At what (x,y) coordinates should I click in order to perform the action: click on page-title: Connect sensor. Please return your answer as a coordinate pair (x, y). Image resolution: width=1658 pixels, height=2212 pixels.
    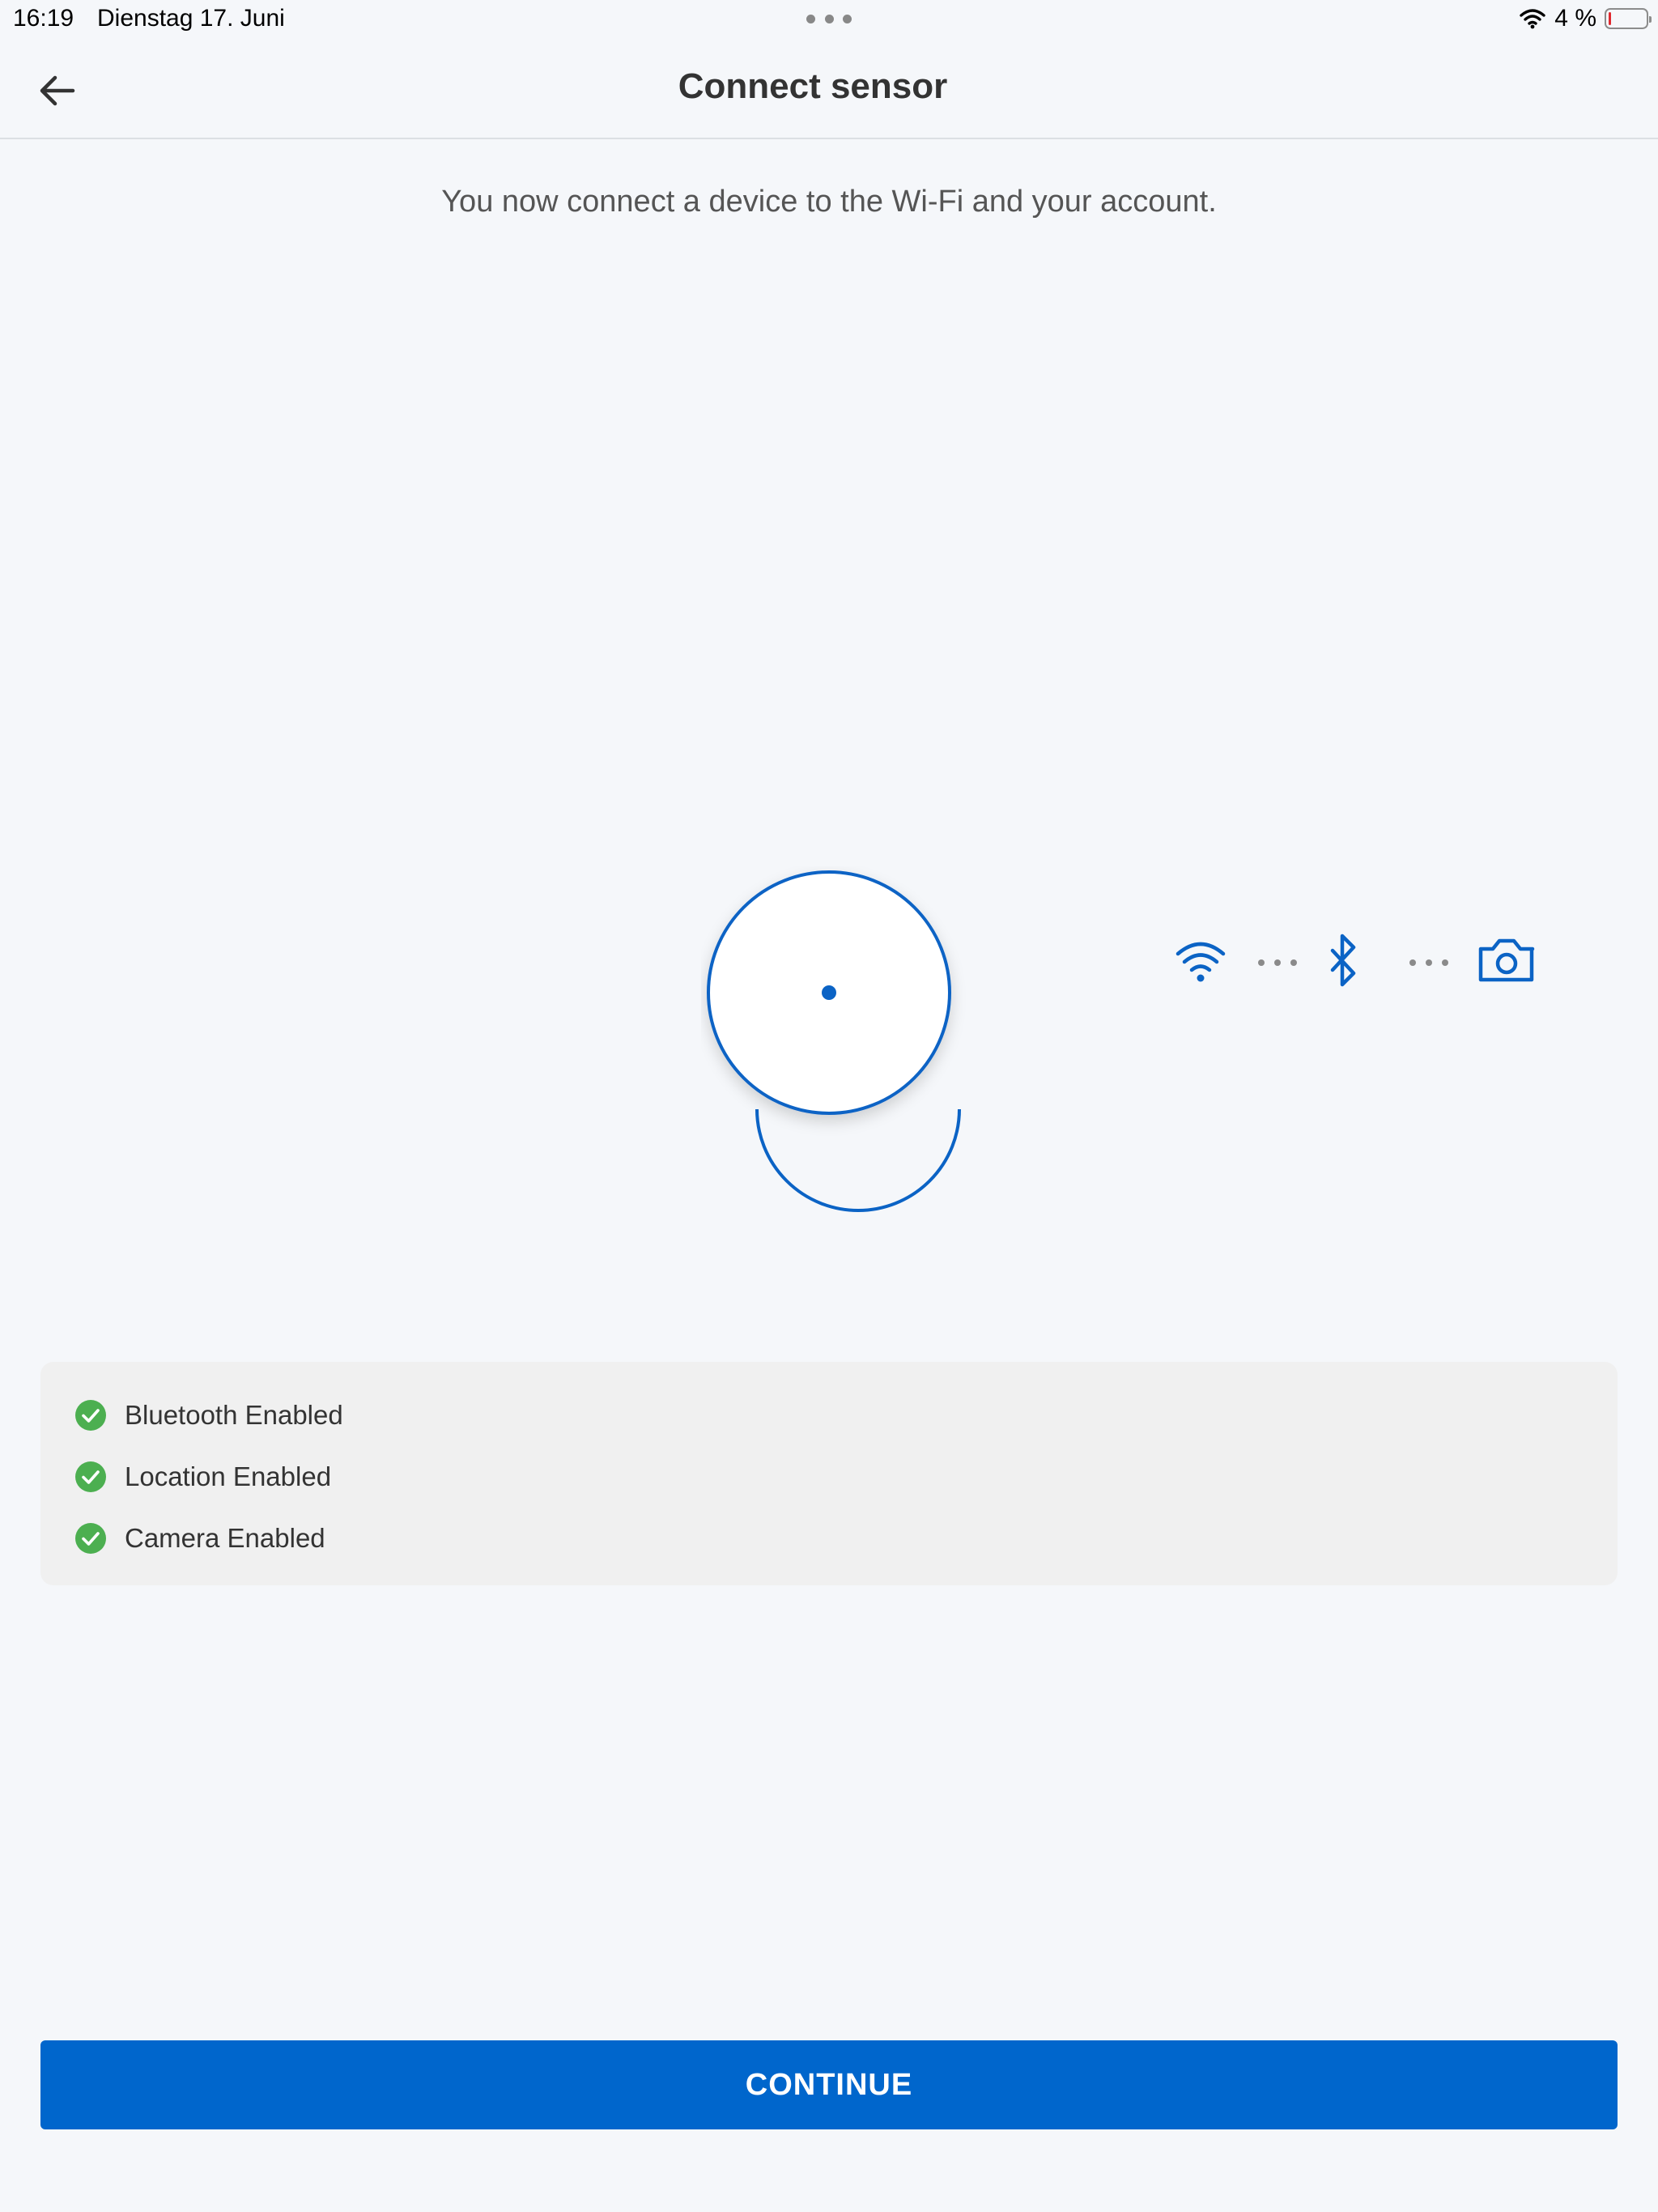
    Looking at the image, I should click on (813, 86).